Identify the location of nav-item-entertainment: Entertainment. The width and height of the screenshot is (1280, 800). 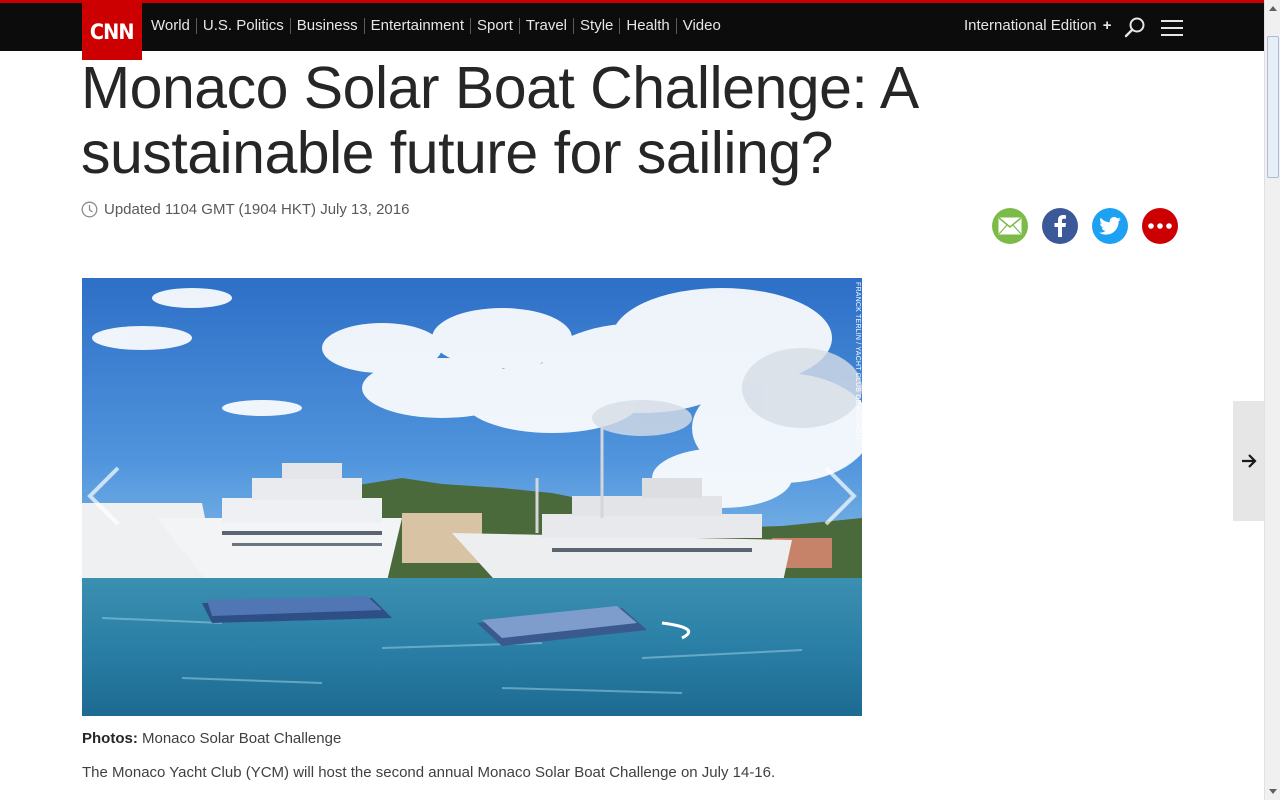
(418, 26).